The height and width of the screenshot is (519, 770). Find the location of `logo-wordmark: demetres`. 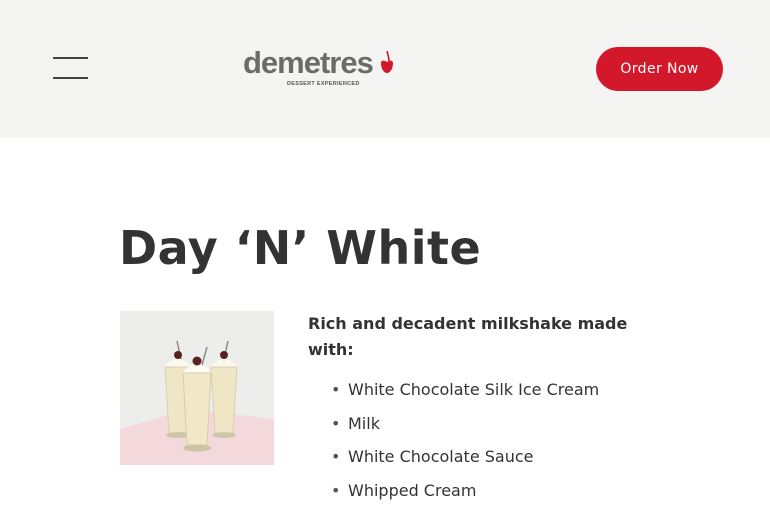

logo-wordmark: demetres is located at coordinates (308, 62).